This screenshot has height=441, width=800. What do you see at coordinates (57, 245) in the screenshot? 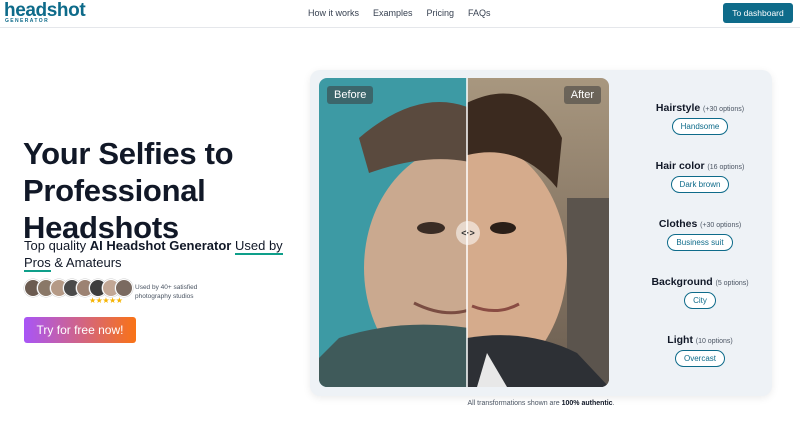
I see `subtitle-pre: Top quality` at bounding box center [57, 245].